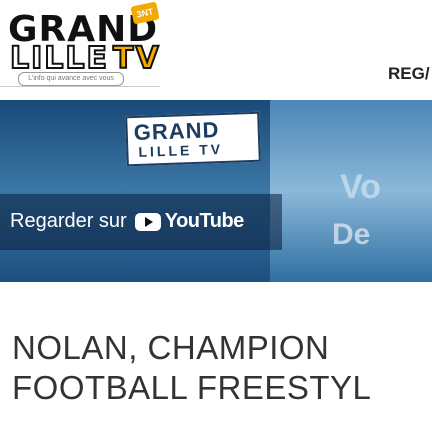 Image resolution: width=432 pixels, height=436 pixels. I want to click on header-right-label: REG/, so click(409, 74).